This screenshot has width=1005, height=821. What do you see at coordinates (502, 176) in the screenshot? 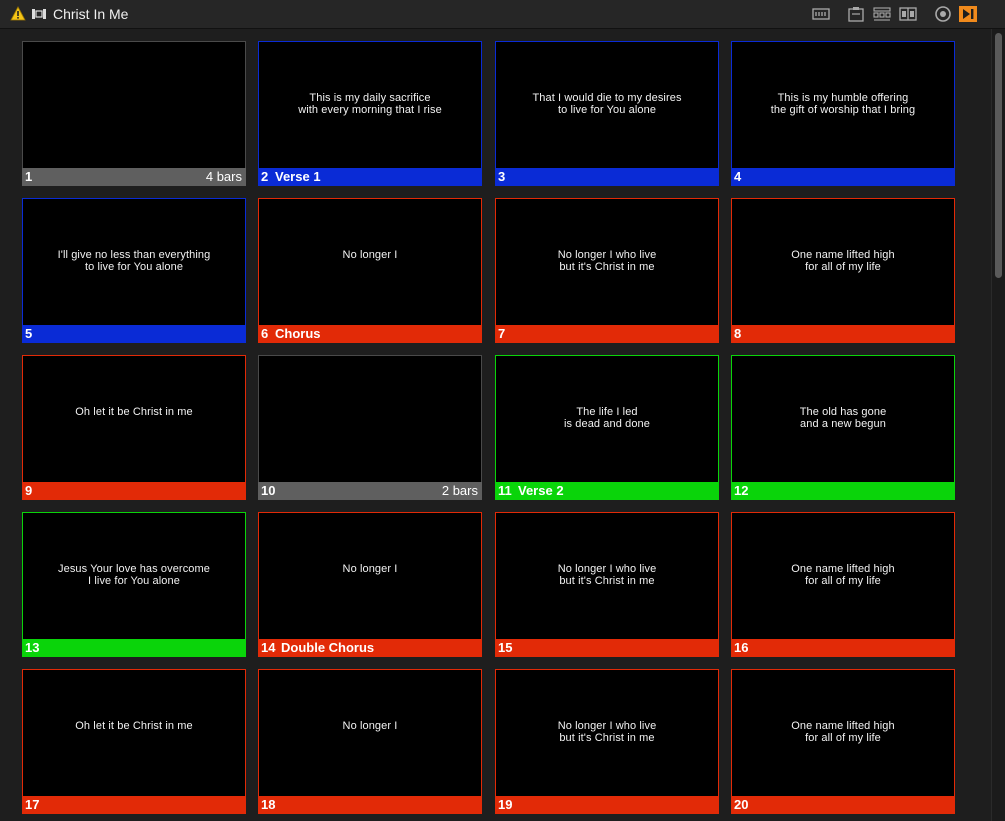
I see `slide-number: 3` at bounding box center [502, 176].